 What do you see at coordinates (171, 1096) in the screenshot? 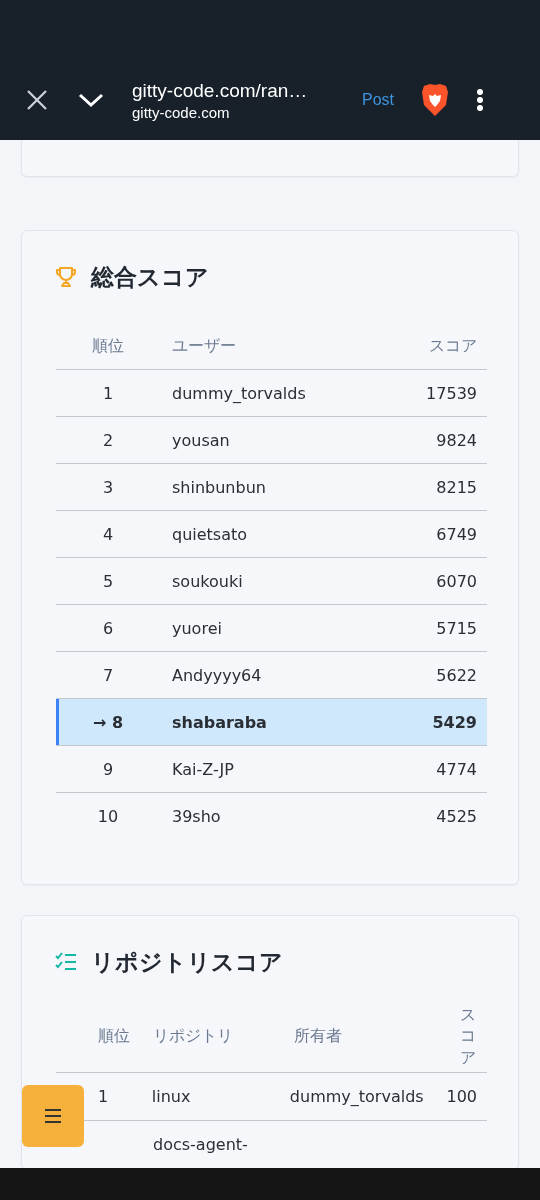
I see `repository-cell: linux` at bounding box center [171, 1096].